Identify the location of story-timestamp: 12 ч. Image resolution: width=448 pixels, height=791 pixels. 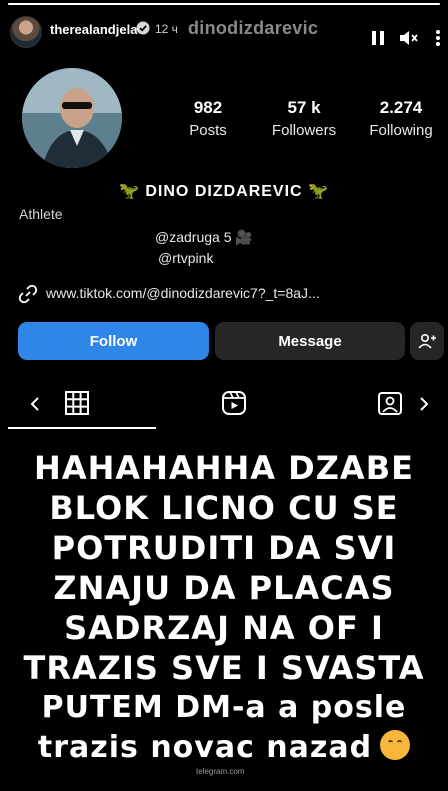
(166, 29).